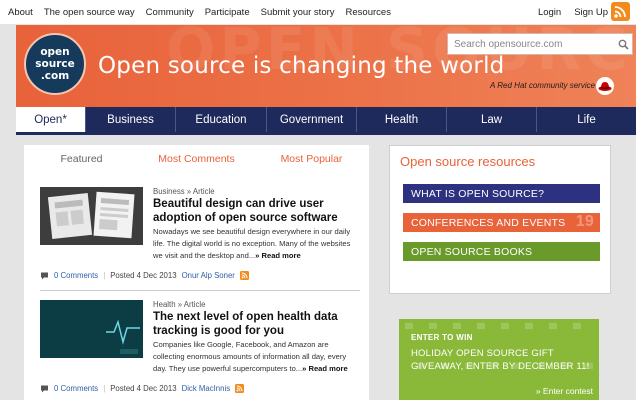 The width and height of the screenshot is (636, 400). What do you see at coordinates (543, 85) in the screenshot?
I see `redhat-credit: A Red Hat community service` at bounding box center [543, 85].